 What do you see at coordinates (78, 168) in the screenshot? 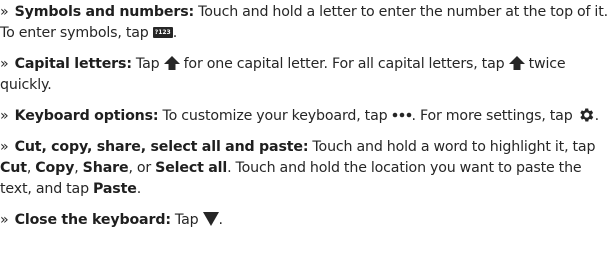
I see `tip-text: ,` at bounding box center [78, 168].